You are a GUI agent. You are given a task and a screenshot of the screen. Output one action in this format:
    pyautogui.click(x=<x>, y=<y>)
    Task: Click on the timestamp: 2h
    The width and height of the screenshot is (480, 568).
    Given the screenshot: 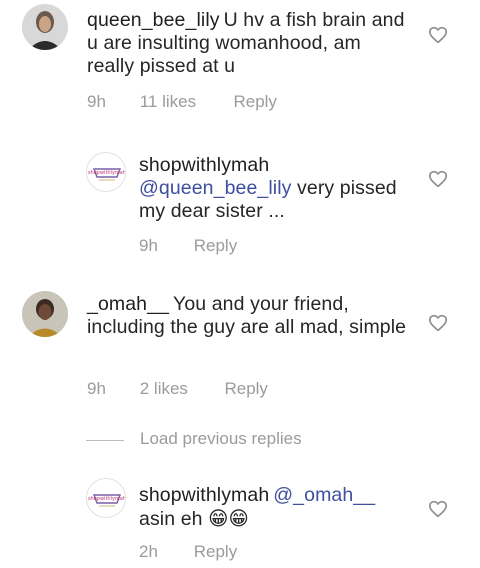 What is the action you would take?
    pyautogui.click(x=148, y=551)
    